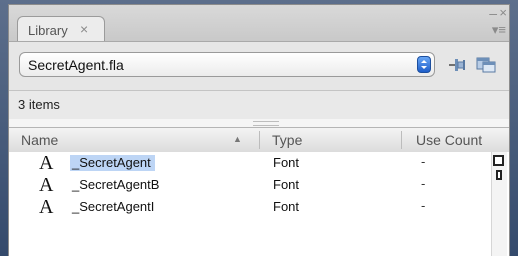 This screenshot has height=256, width=518. What do you see at coordinates (39, 104) in the screenshot?
I see `item-count-label: 3 items` at bounding box center [39, 104].